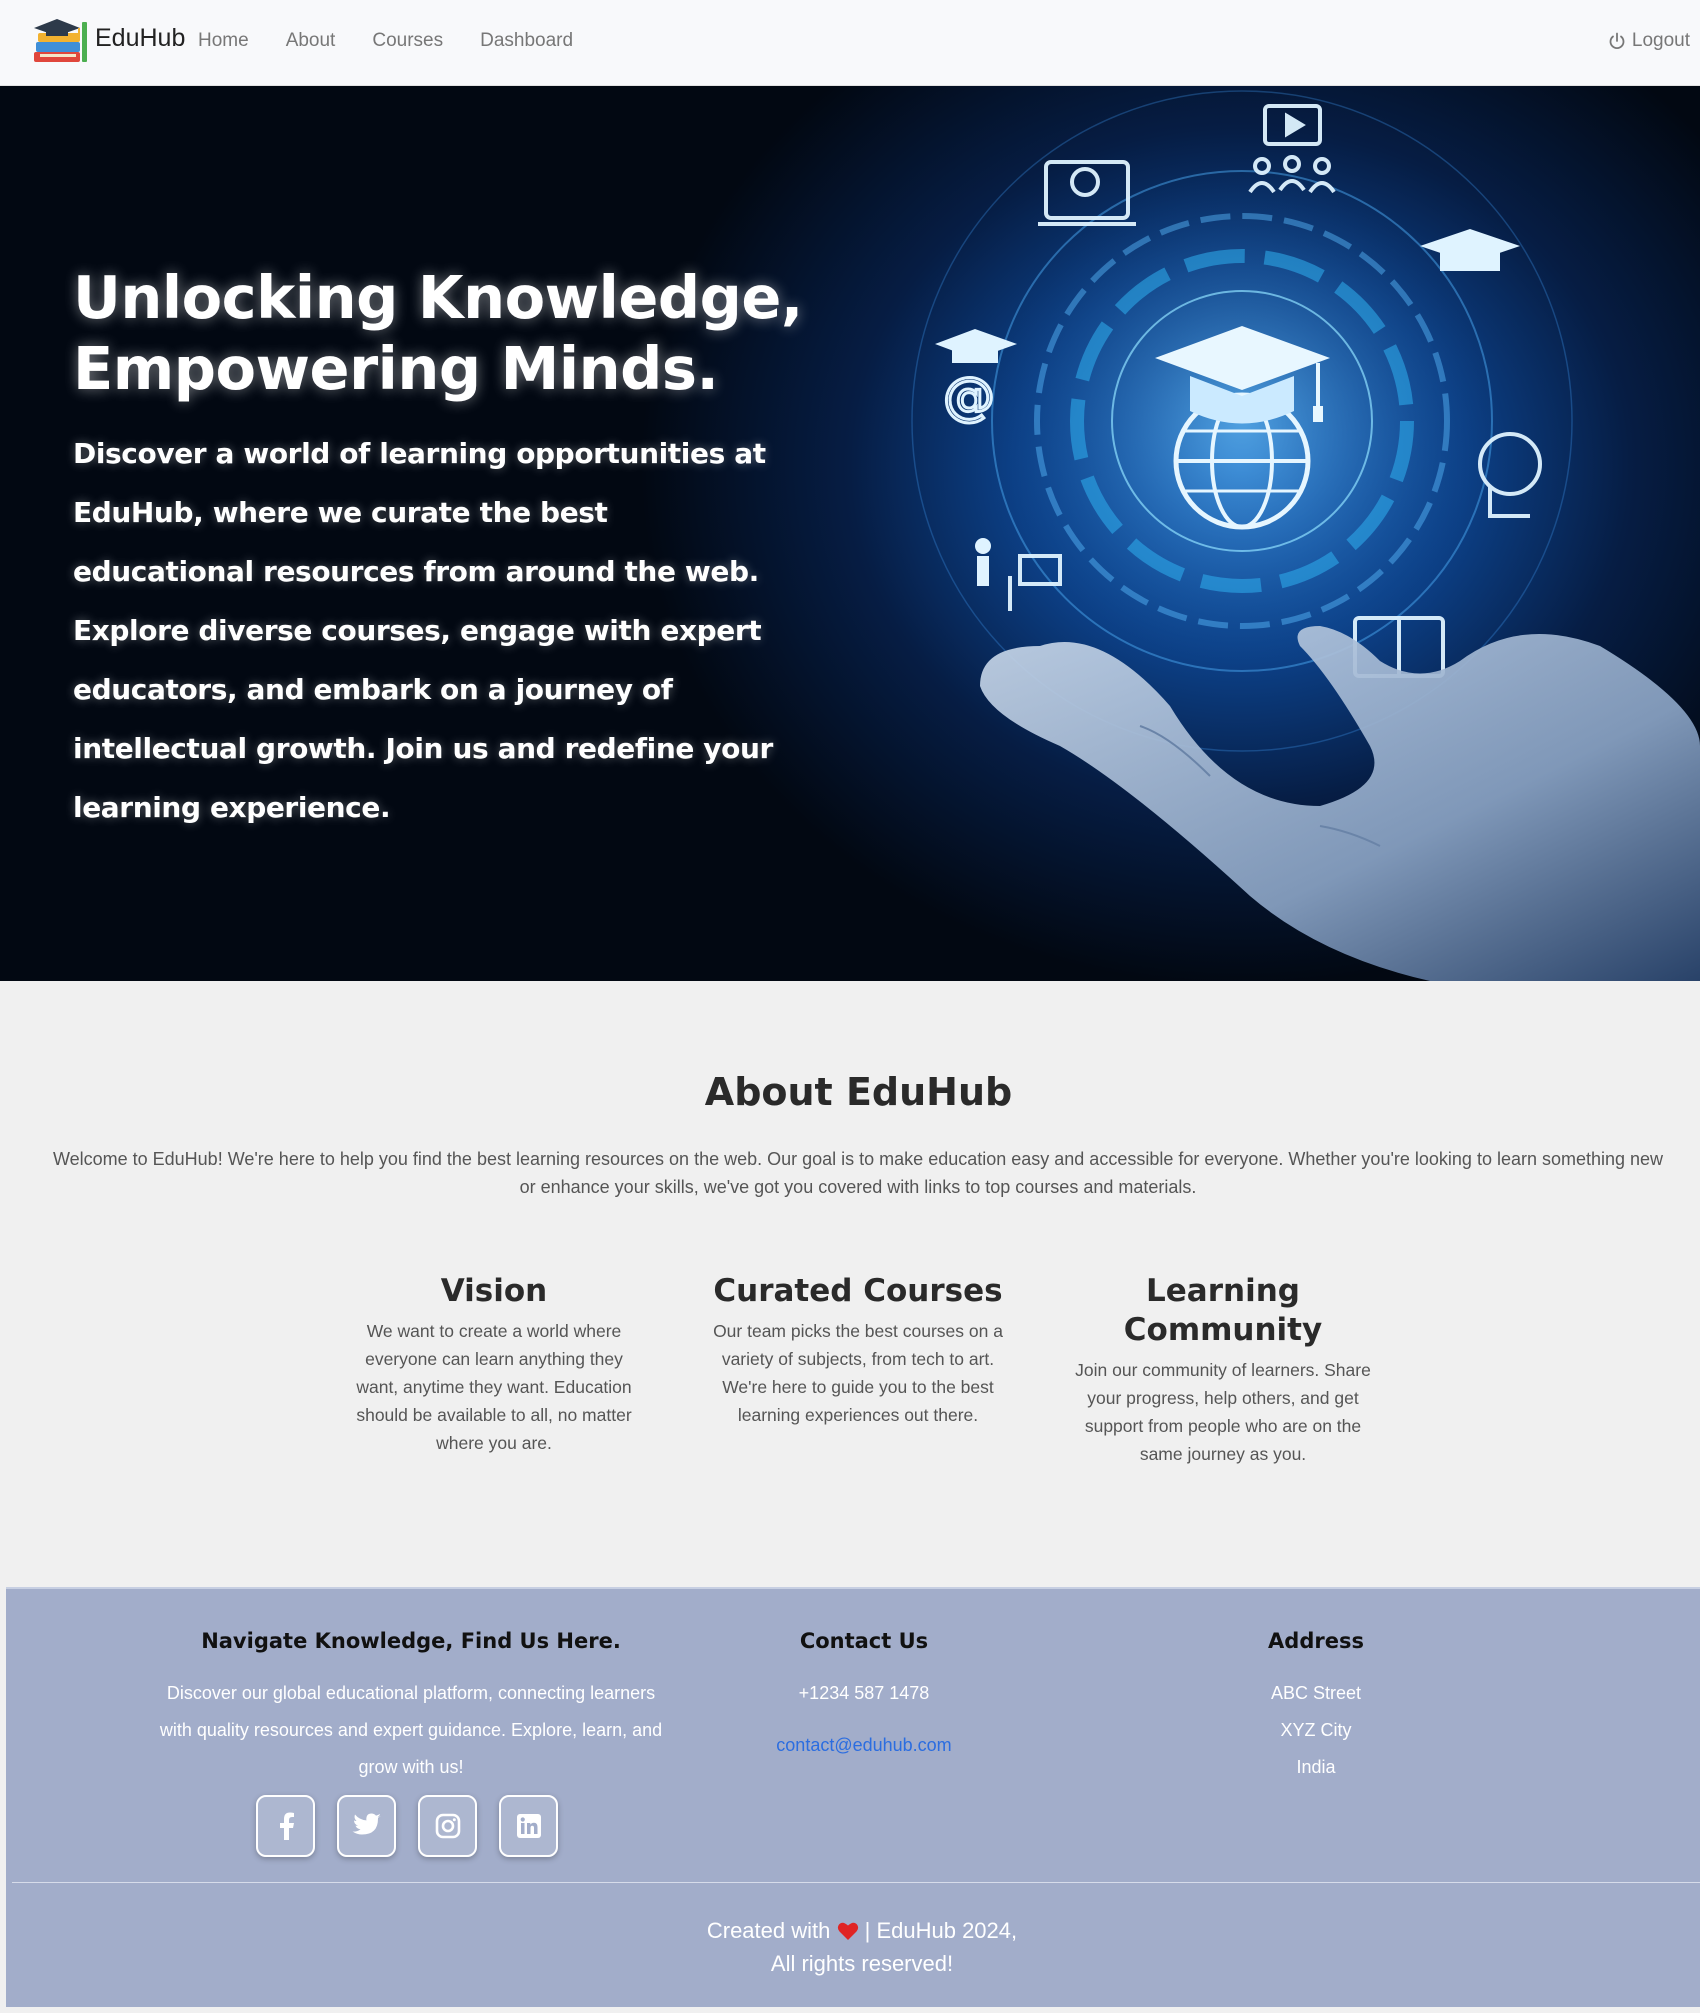 The image size is (1700, 2013). I want to click on address-line-street: ABC Street, so click(1316, 1693).